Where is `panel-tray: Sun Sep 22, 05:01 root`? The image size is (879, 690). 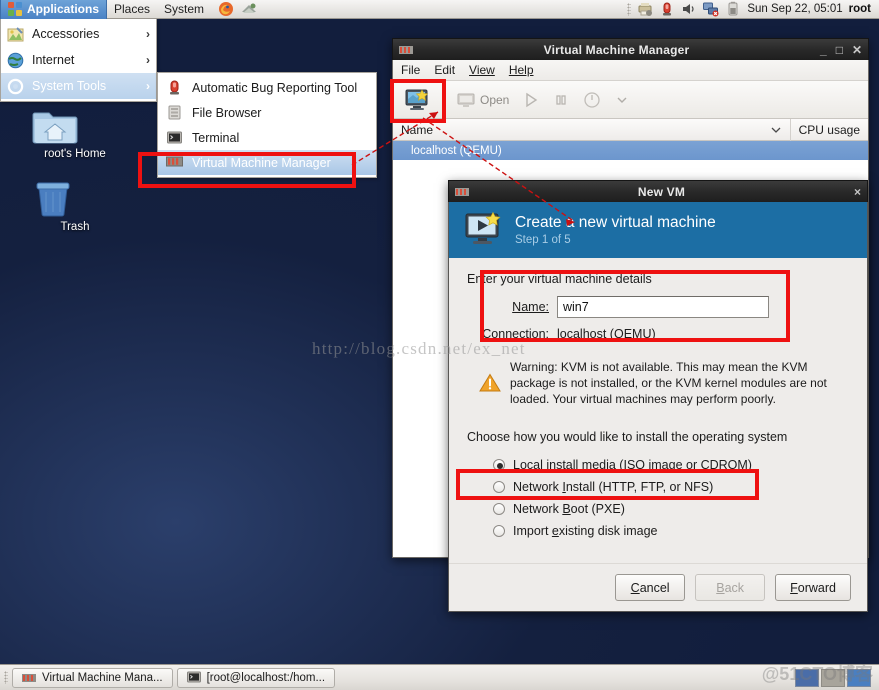
panel-tray: Sun Sep 22, 05:01 root is located at coordinates (753, 9).